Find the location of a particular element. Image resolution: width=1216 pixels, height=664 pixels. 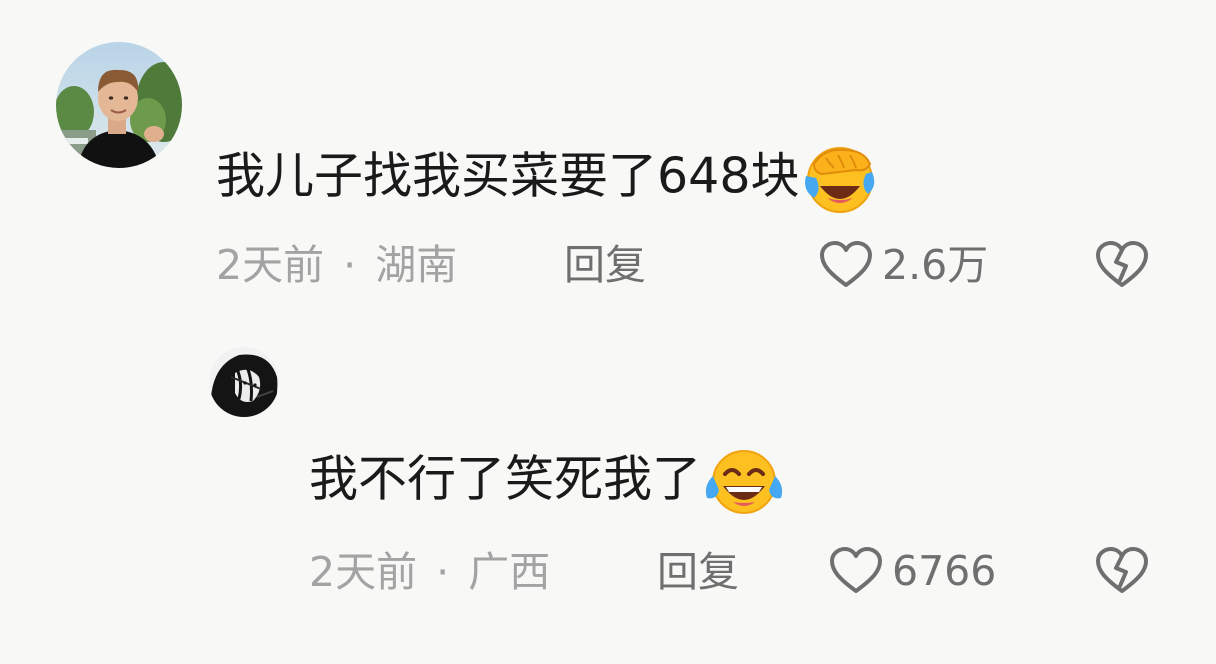

like-button: 2.6万 is located at coordinates (903, 265).